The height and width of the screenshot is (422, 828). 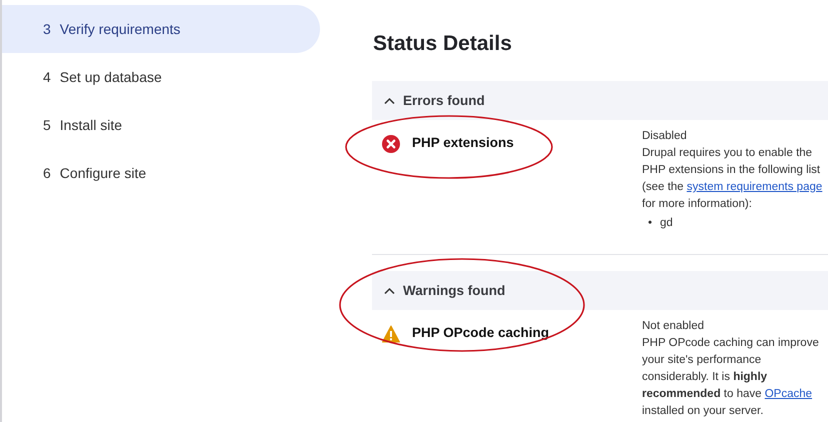 What do you see at coordinates (481, 332) in the screenshot?
I see `requirement-title: PHP OPcode caching` at bounding box center [481, 332].